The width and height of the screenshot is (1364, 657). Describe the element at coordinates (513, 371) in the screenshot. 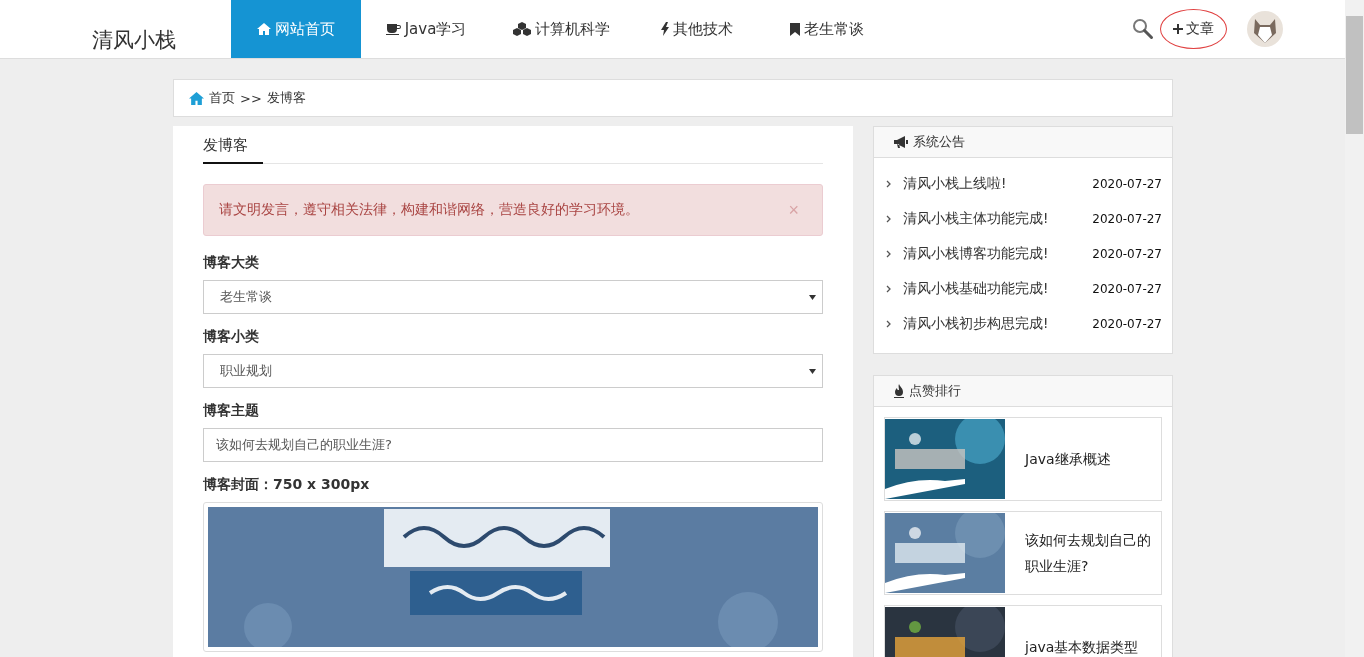

I see `select-field: 职业规划` at that location.